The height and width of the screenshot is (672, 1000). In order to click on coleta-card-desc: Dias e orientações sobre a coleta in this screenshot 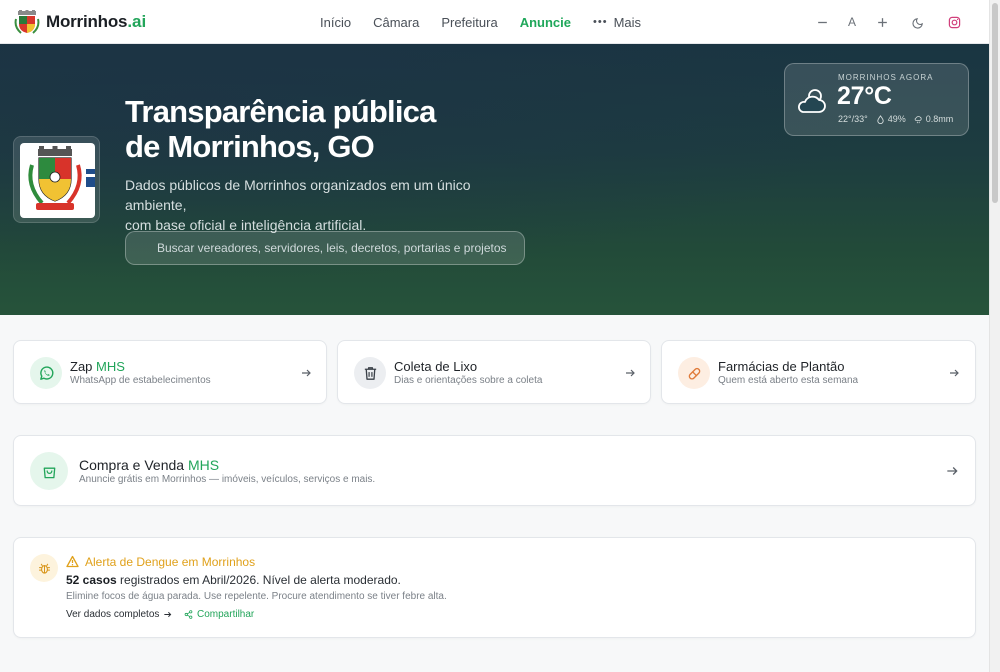, I will do `click(468, 380)`.